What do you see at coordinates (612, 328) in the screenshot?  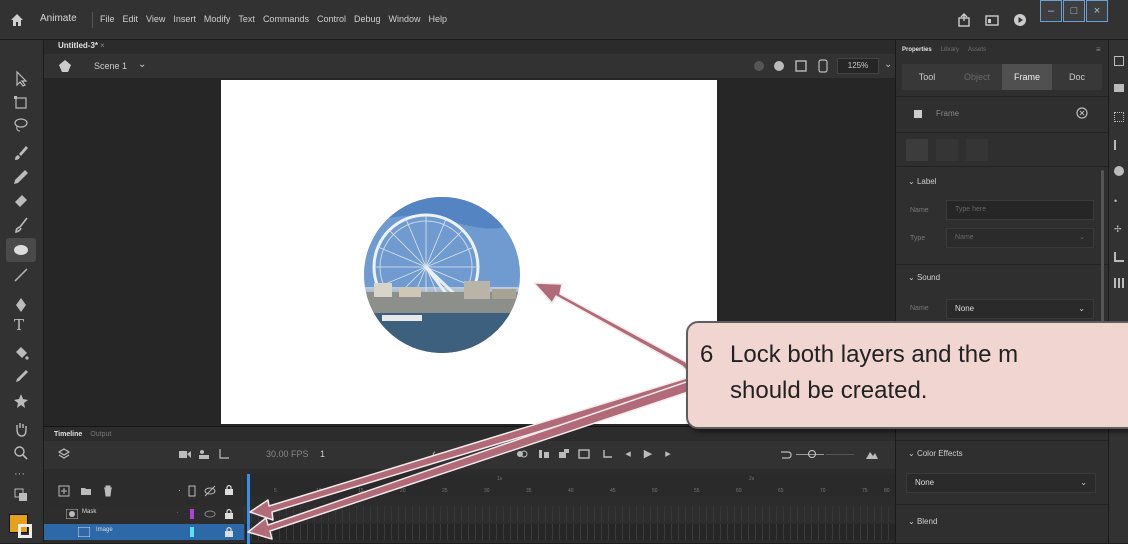 I see `arrow-to-image` at bounding box center [612, 328].